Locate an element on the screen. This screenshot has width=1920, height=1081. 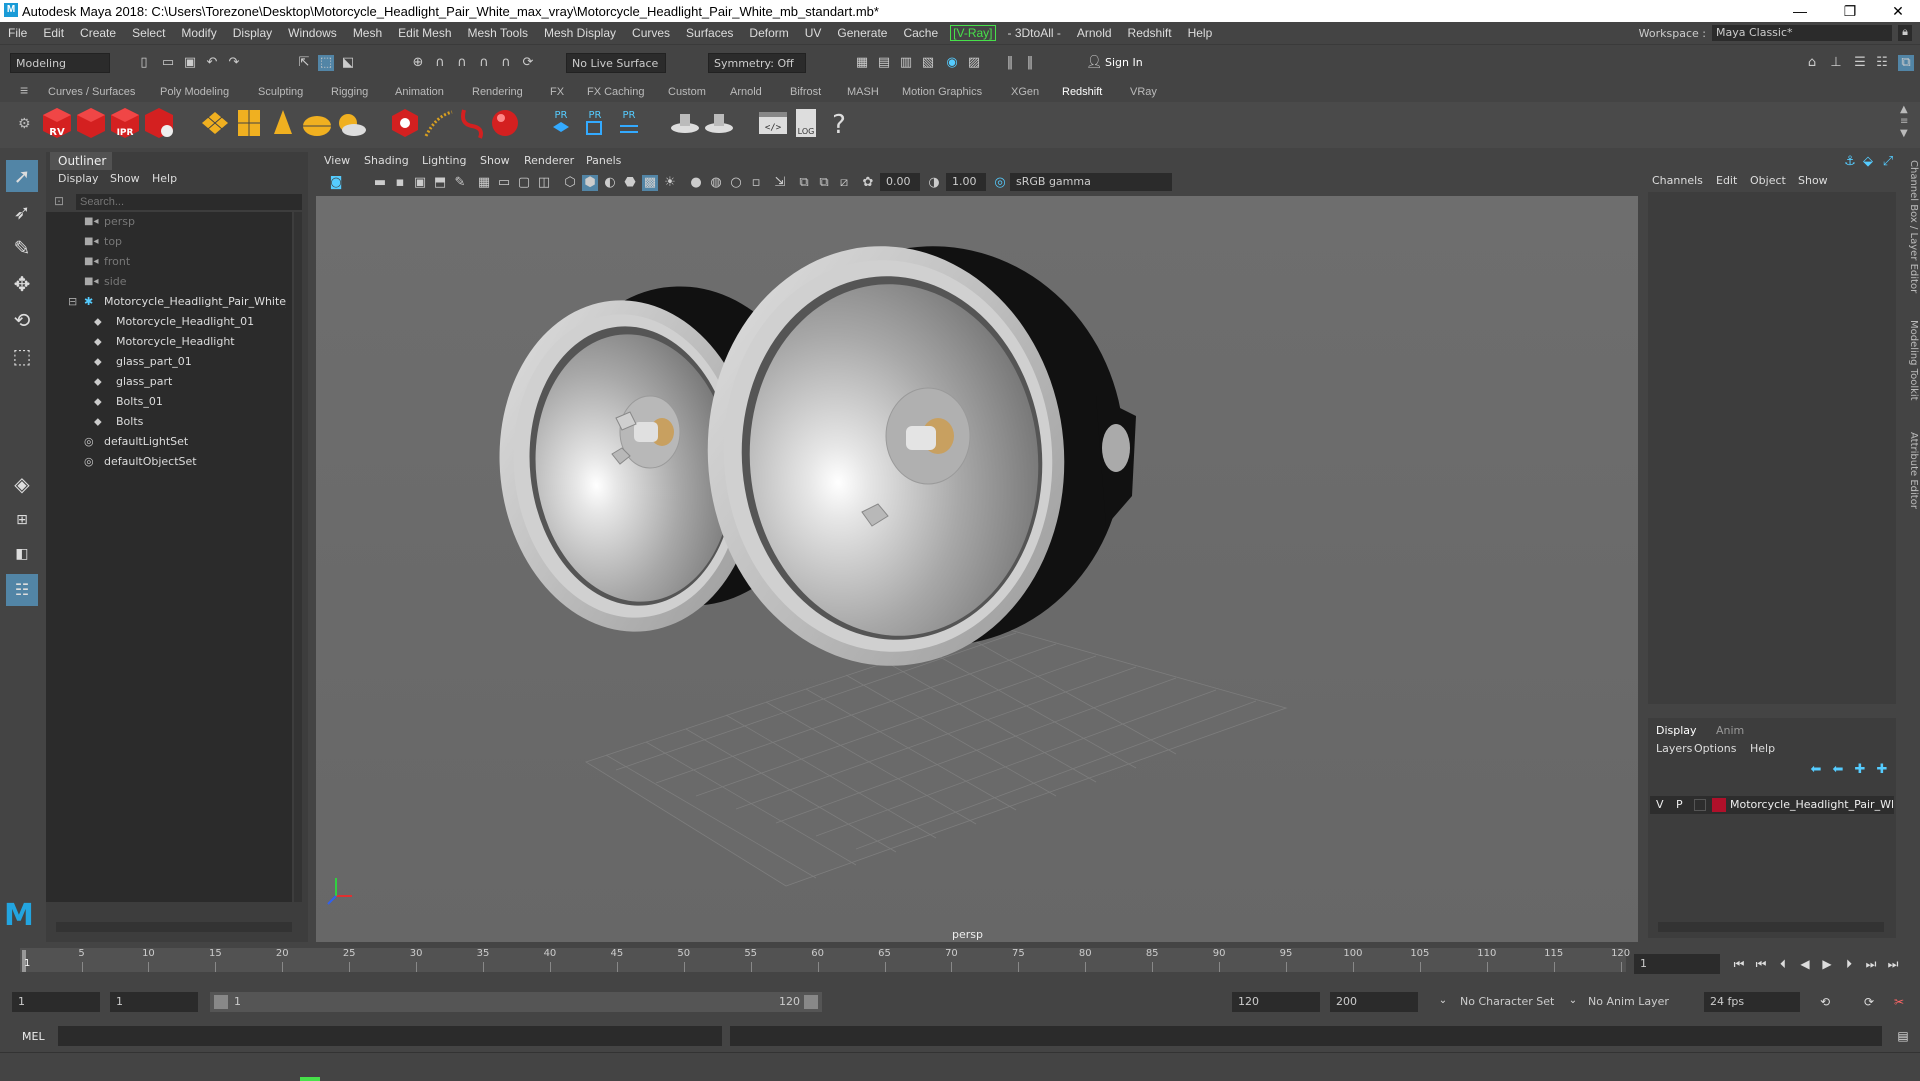
layer-menu-help: Help is located at coordinates (1762, 748).